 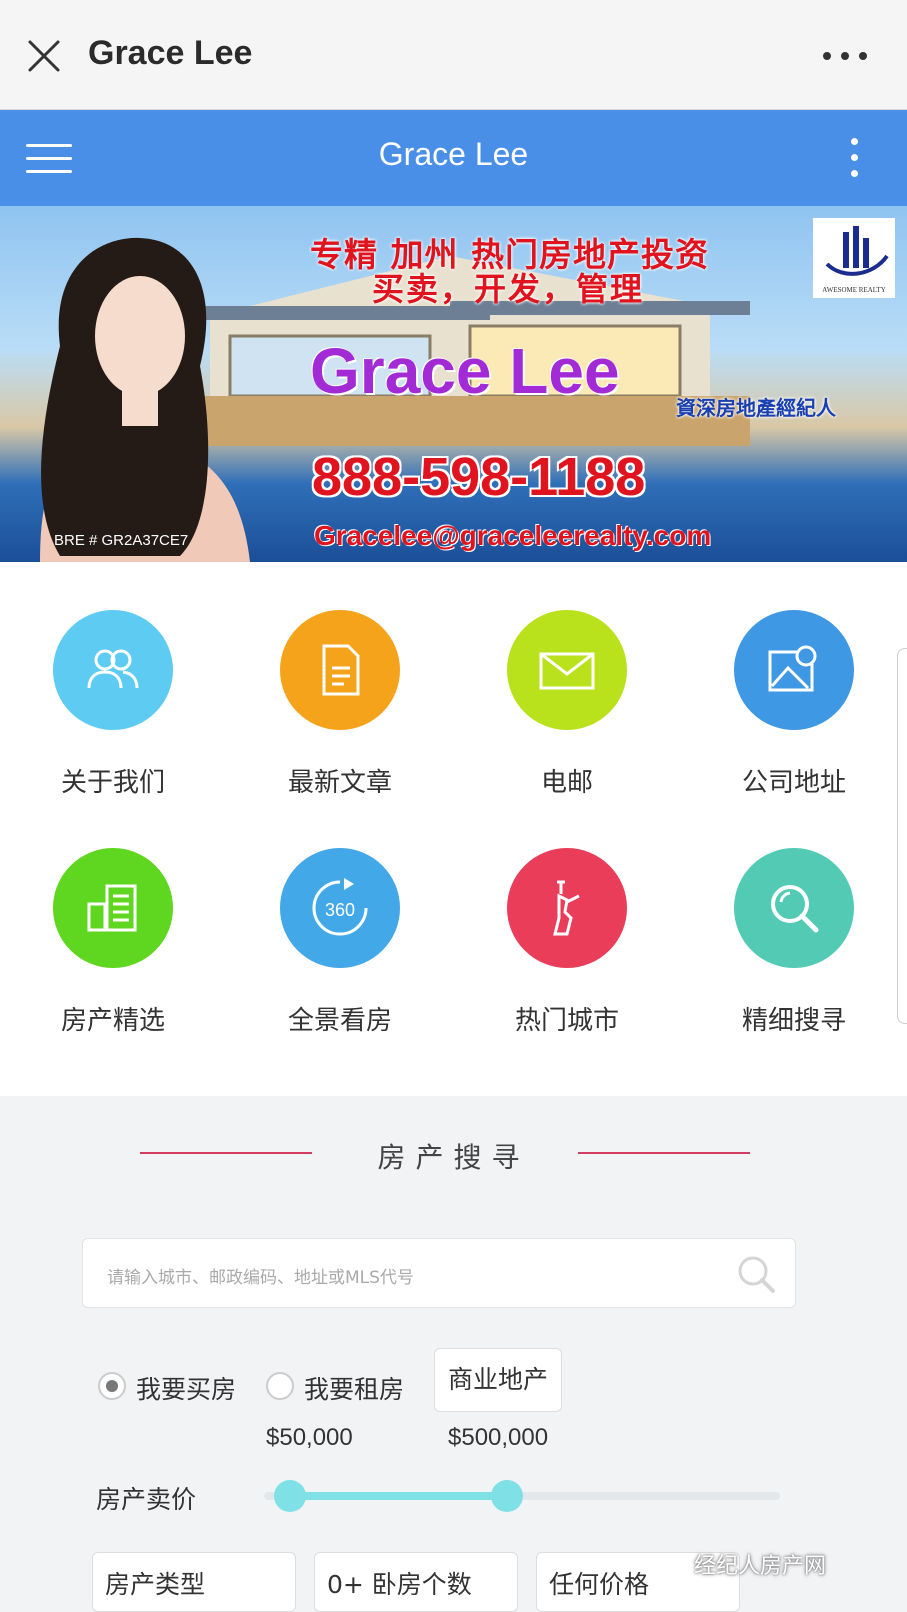 I want to click on map-pin-icon, so click(x=794, y=670).